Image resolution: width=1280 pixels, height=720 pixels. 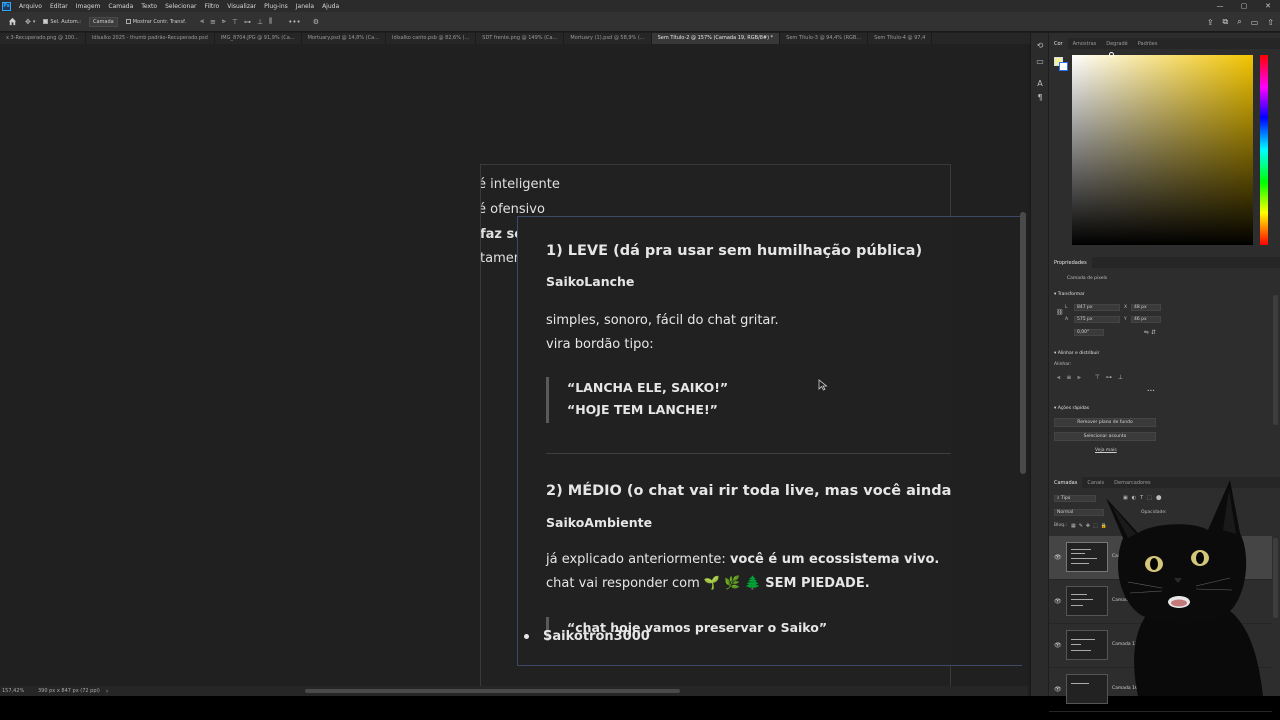 What do you see at coordinates (1105, 422) in the screenshot?
I see `remove-background-button: Remover plano de fundo` at bounding box center [1105, 422].